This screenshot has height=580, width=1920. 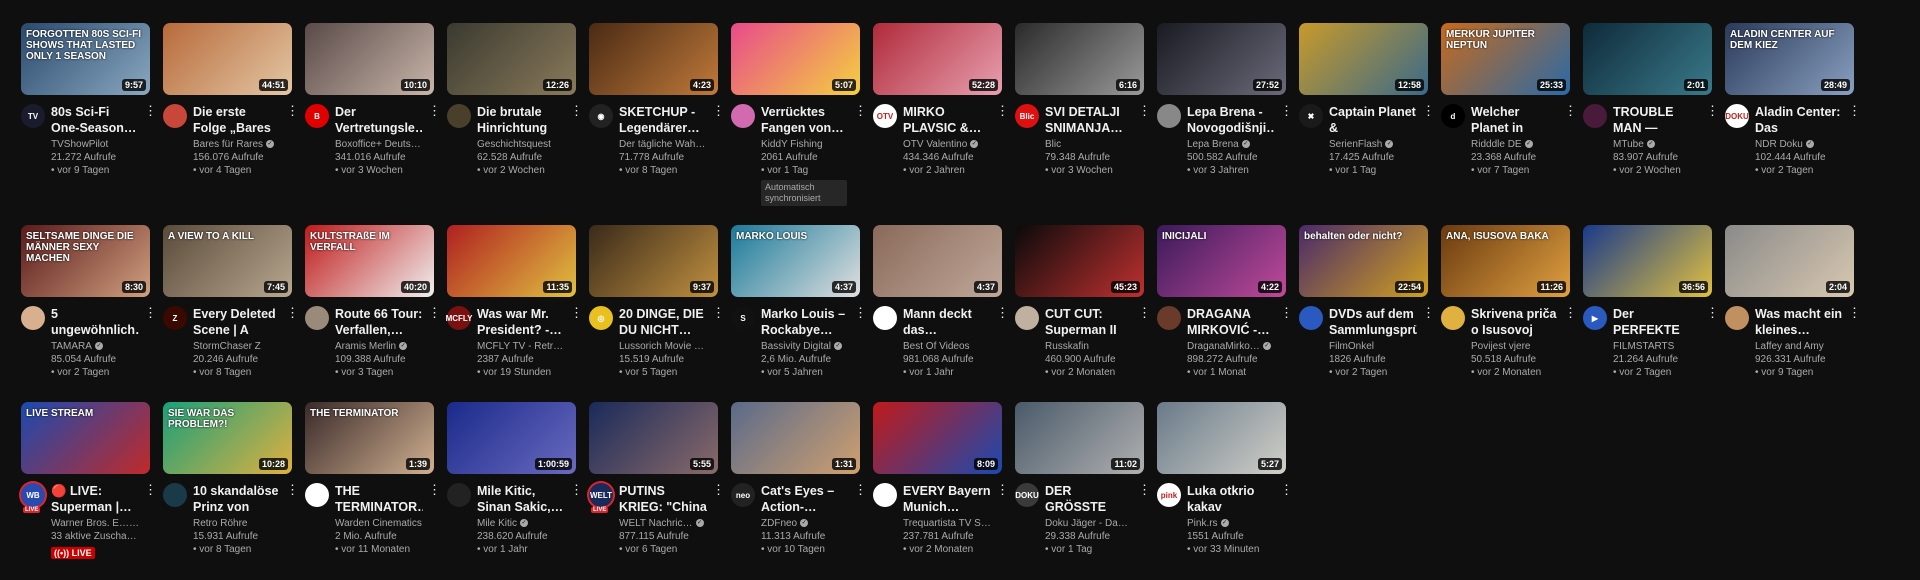 What do you see at coordinates (379, 523) in the screenshot?
I see `channel-name: Warden Cinematics` at bounding box center [379, 523].